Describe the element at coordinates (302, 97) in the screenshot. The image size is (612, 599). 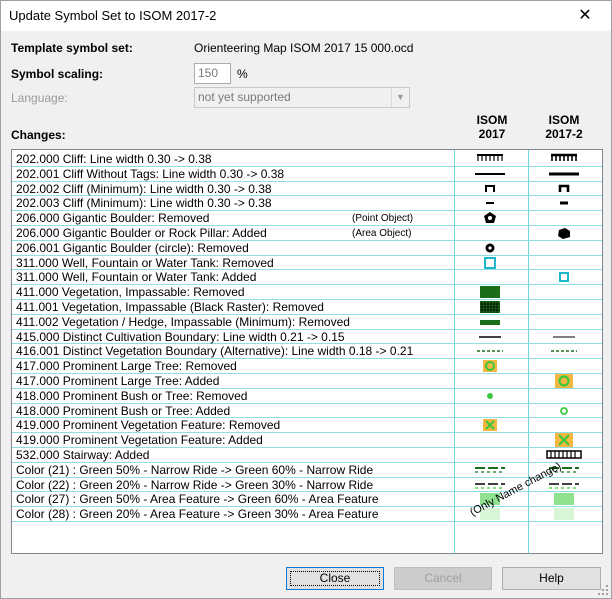
I see `language-select: not yet supported ▼` at that location.